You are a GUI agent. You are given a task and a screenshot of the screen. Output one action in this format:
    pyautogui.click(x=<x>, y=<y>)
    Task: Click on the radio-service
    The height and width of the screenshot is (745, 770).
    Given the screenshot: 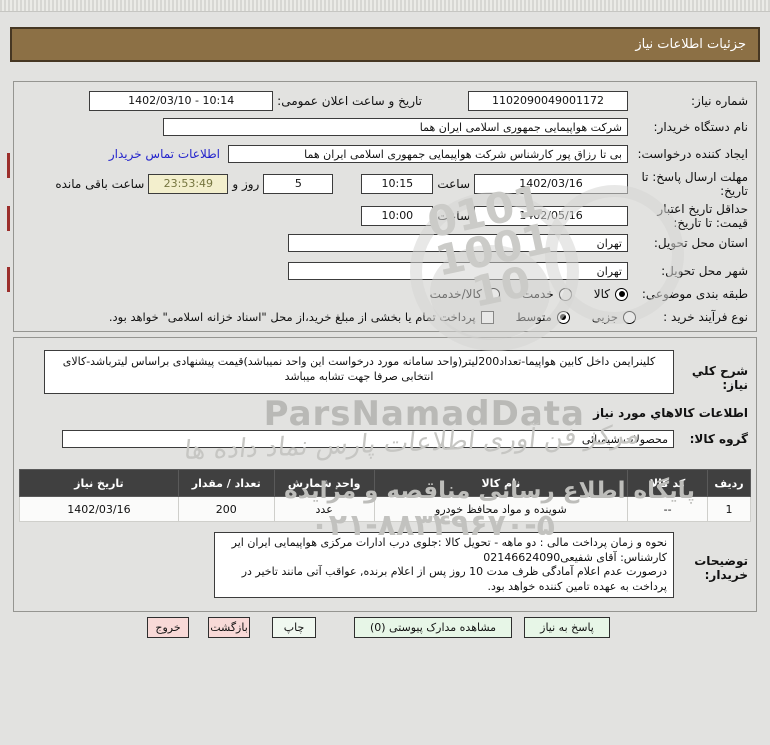 What is the action you would take?
    pyautogui.click(x=565, y=294)
    